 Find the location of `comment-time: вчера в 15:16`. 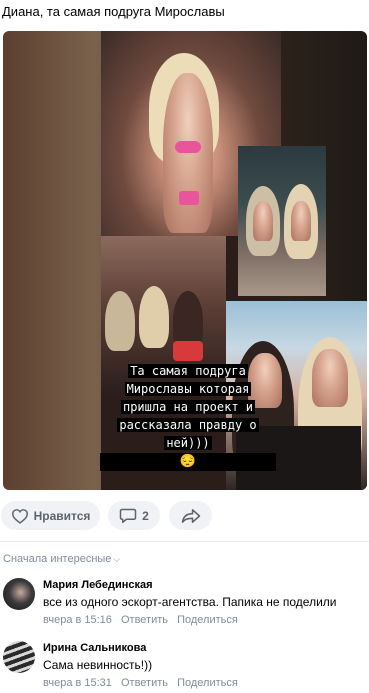

comment-time: вчера в 15:16 is located at coordinates (77, 620).